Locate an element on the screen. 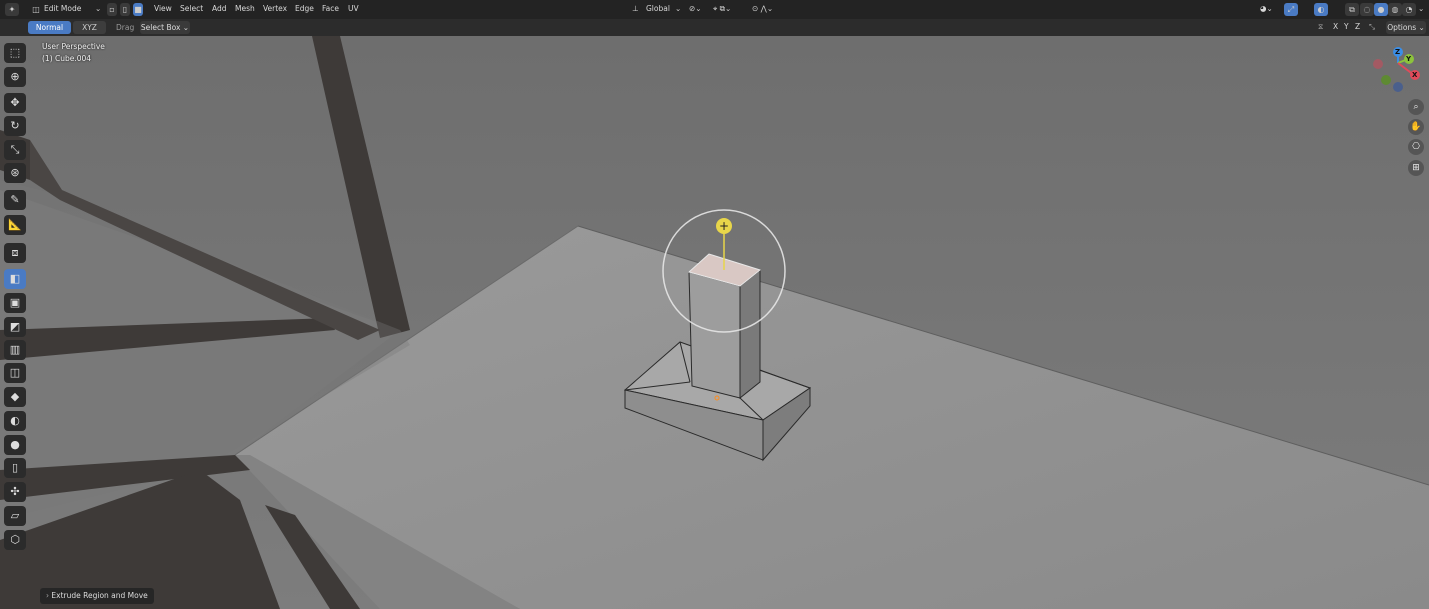  camera-view-icon: ⎔ is located at coordinates (1416, 147).